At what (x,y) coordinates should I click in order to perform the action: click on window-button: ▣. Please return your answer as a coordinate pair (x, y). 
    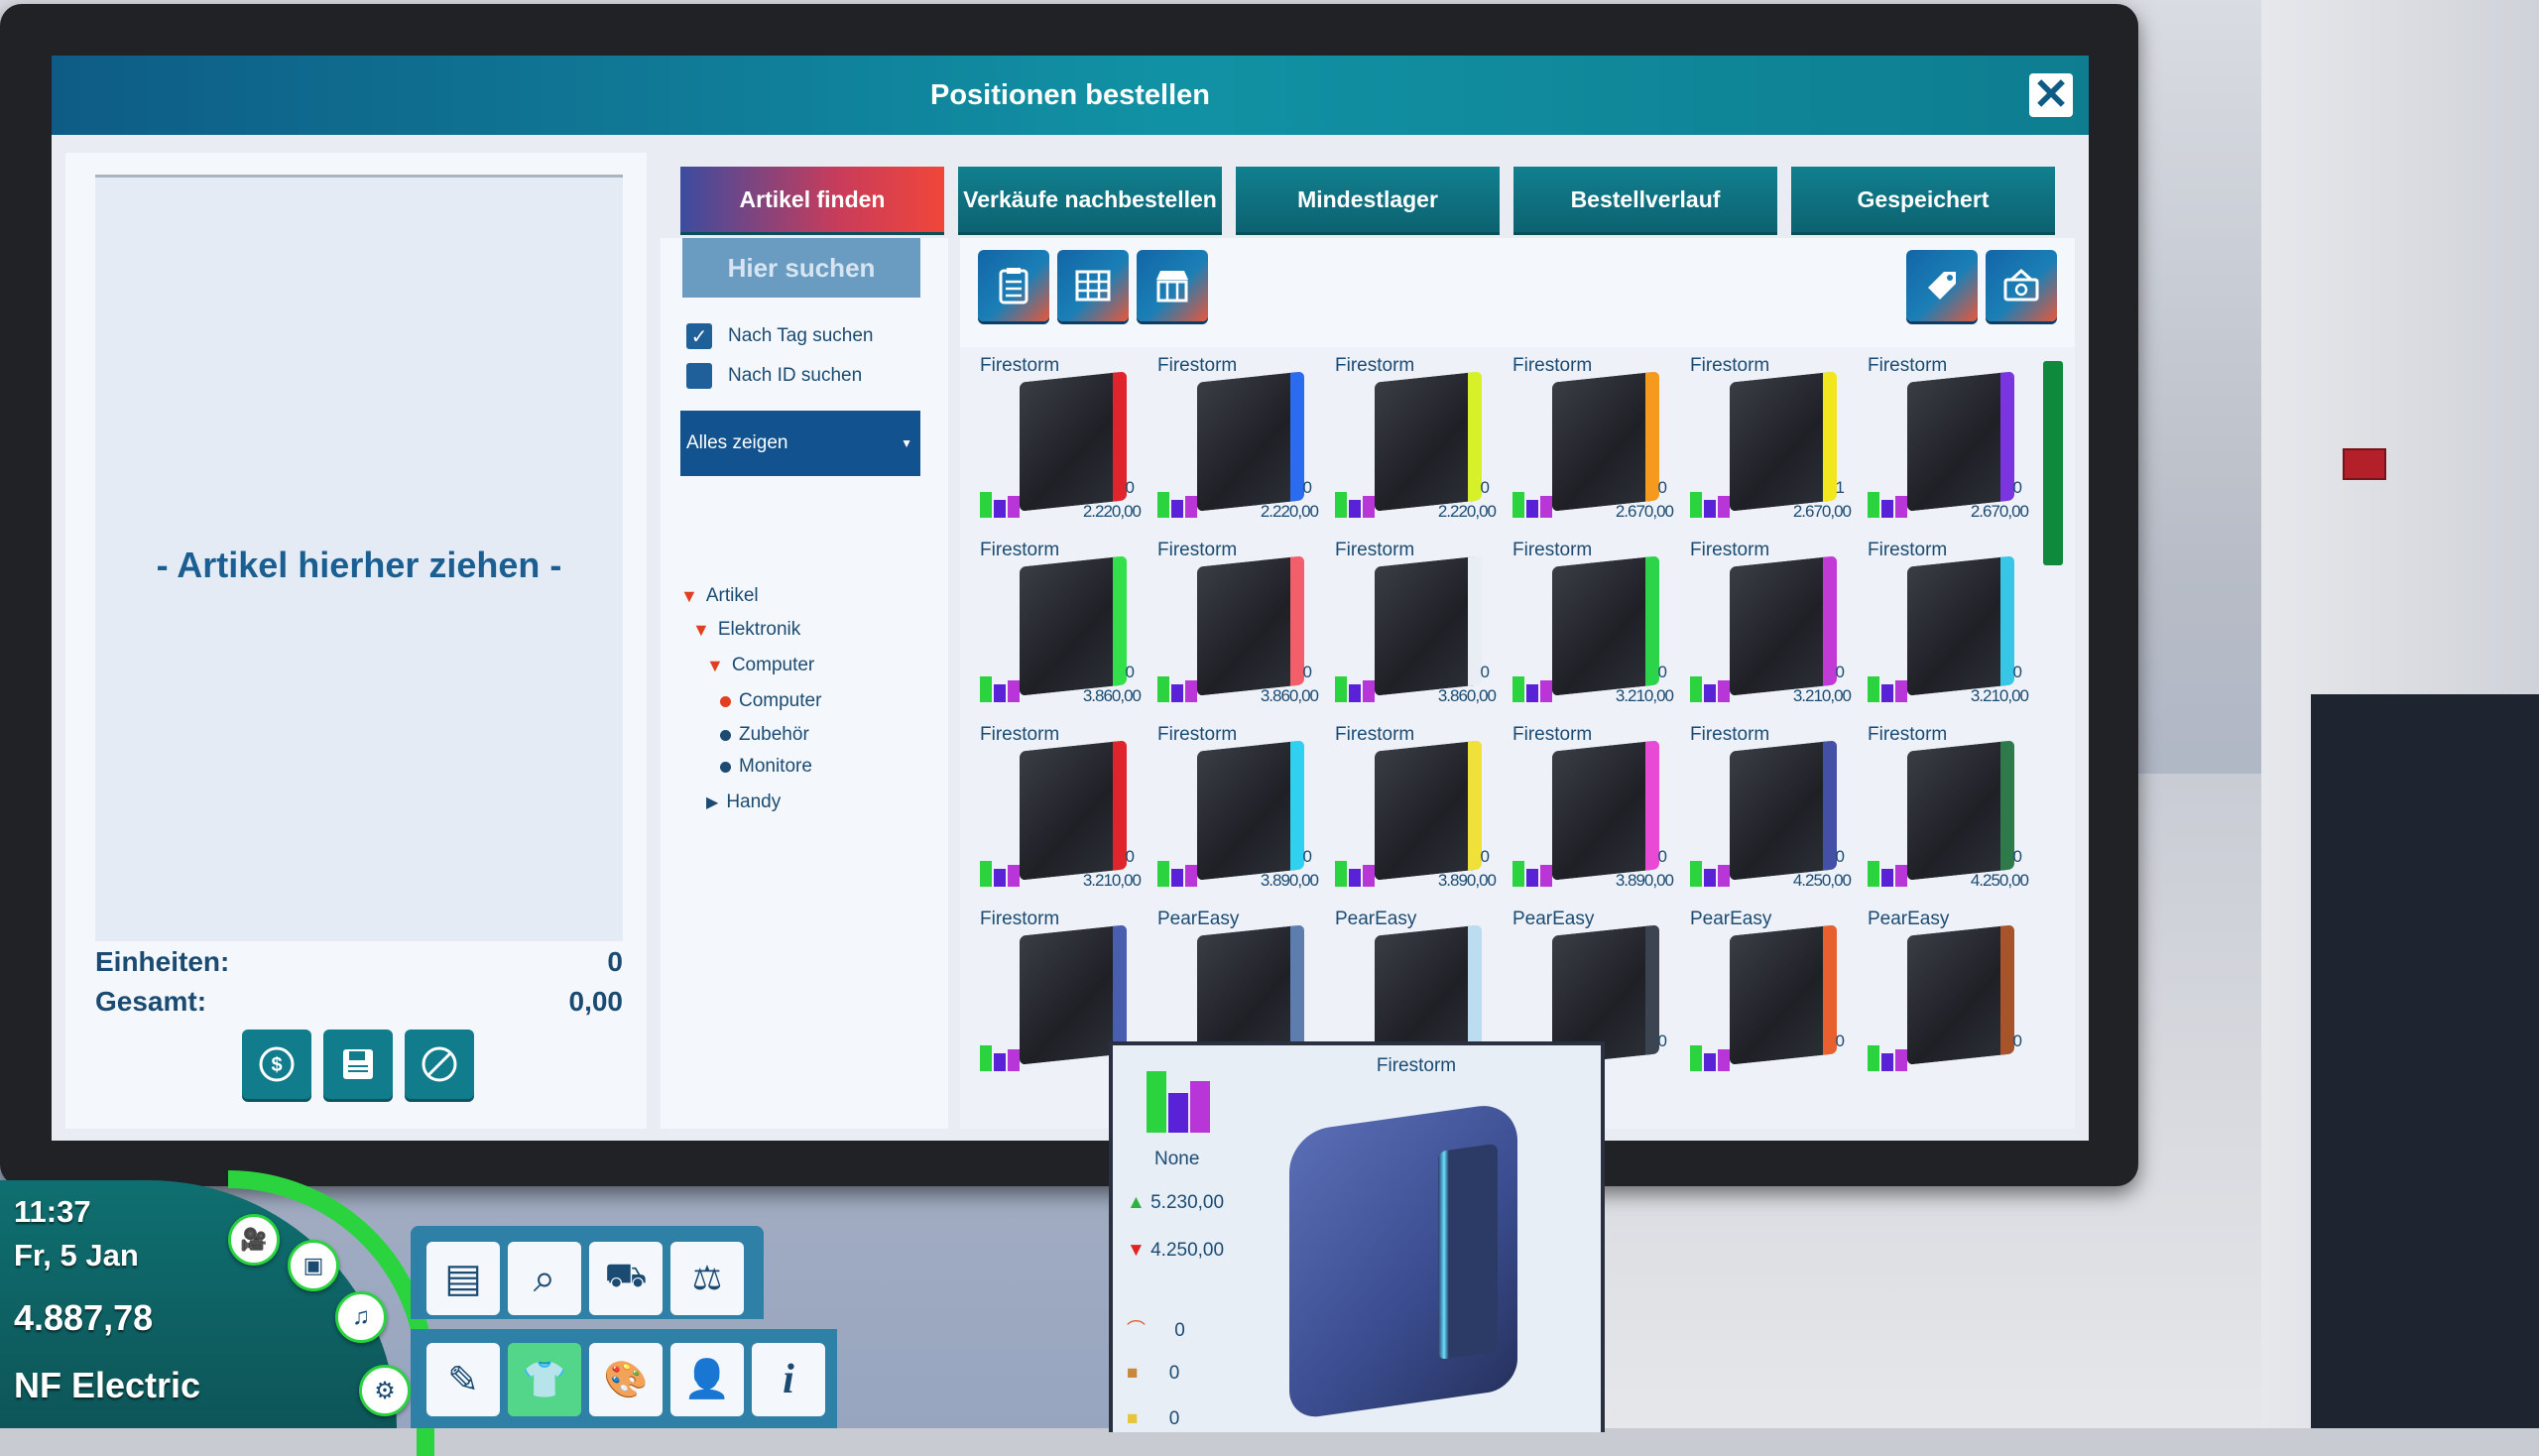
    Looking at the image, I should click on (314, 1265).